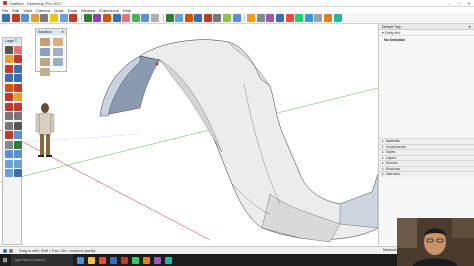  Describe the element at coordinates (18, 173) in the screenshot. I see `prev-view-icon` at that location.